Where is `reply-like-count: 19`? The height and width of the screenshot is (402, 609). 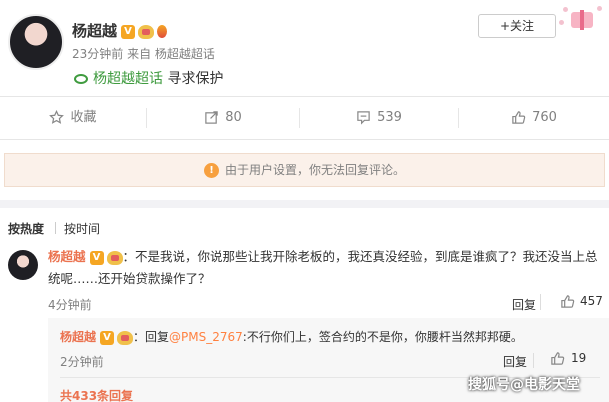 reply-like-count: 19 is located at coordinates (579, 358).